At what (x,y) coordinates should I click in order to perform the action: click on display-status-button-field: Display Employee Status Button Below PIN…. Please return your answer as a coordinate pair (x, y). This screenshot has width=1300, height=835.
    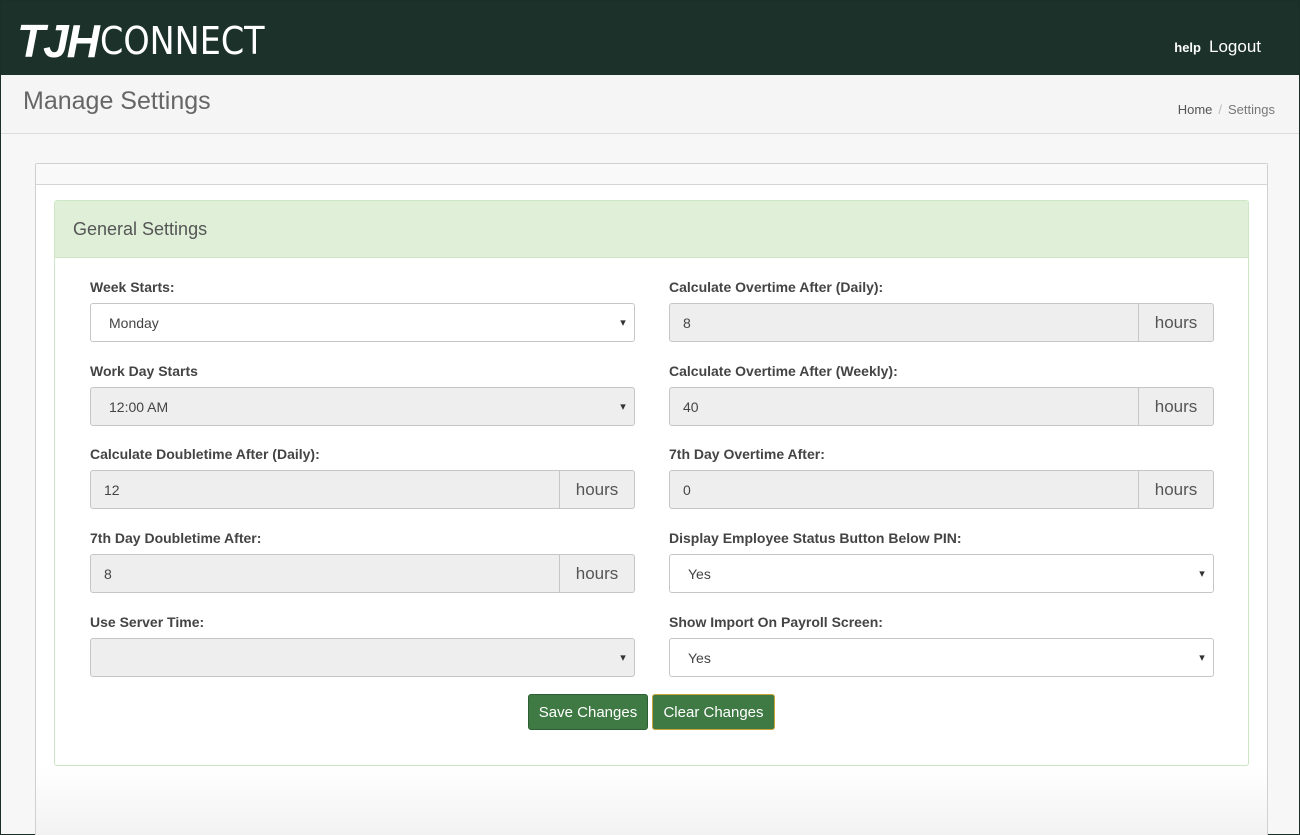
    Looking at the image, I should click on (941, 561).